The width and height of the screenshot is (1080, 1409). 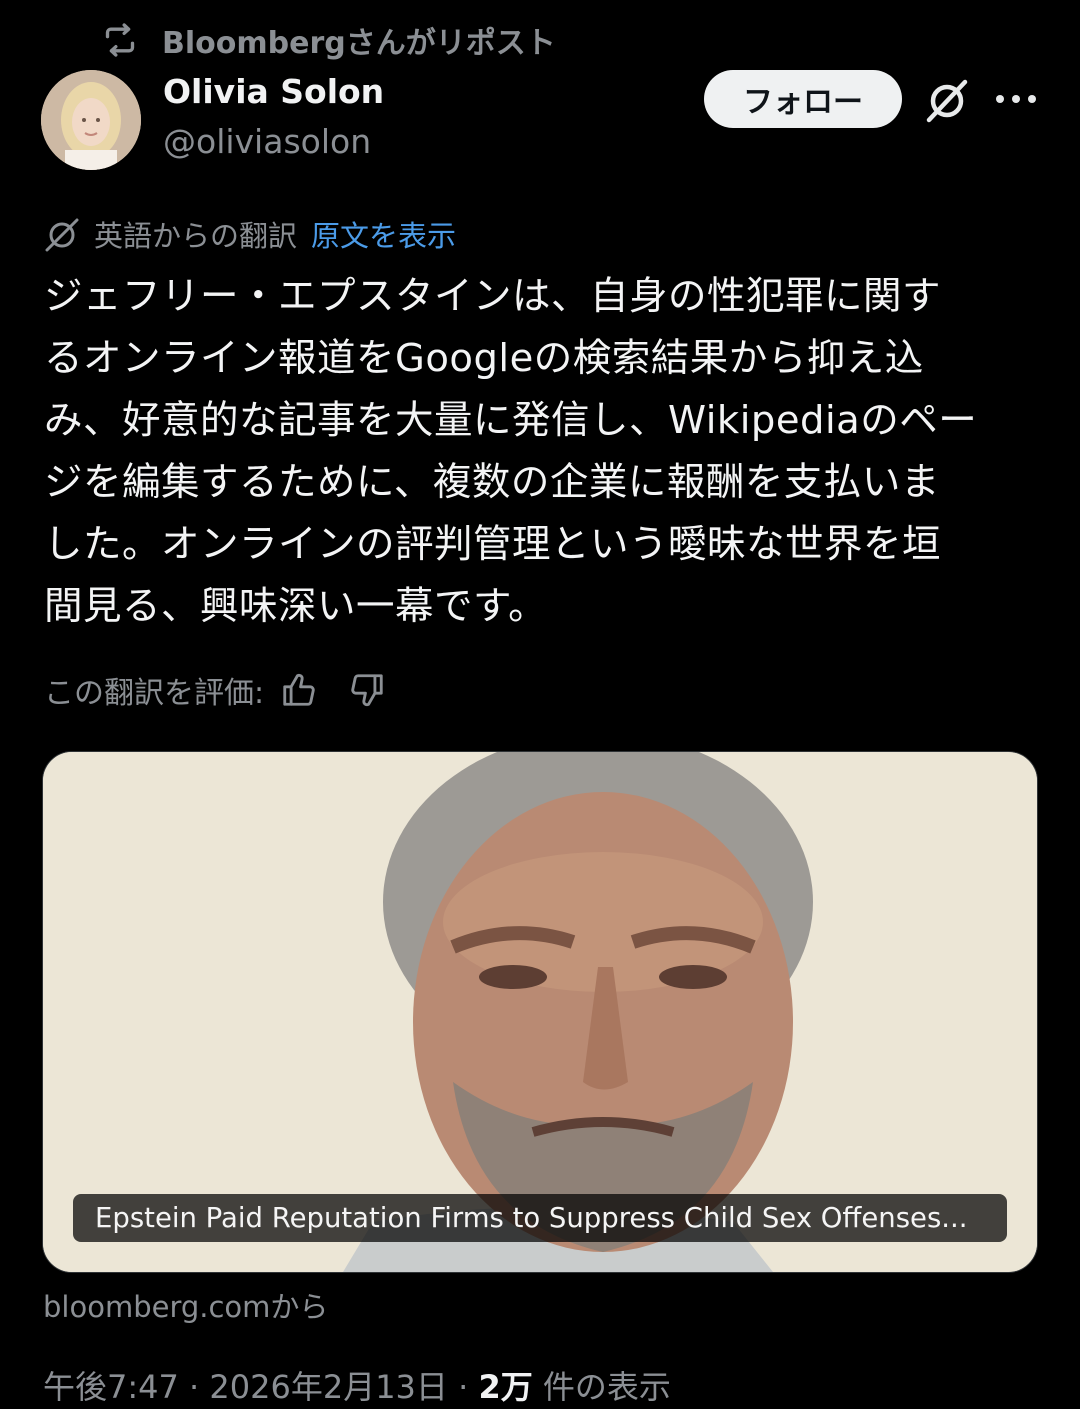 What do you see at coordinates (803, 99) in the screenshot?
I see `follow-button: フォロー` at bounding box center [803, 99].